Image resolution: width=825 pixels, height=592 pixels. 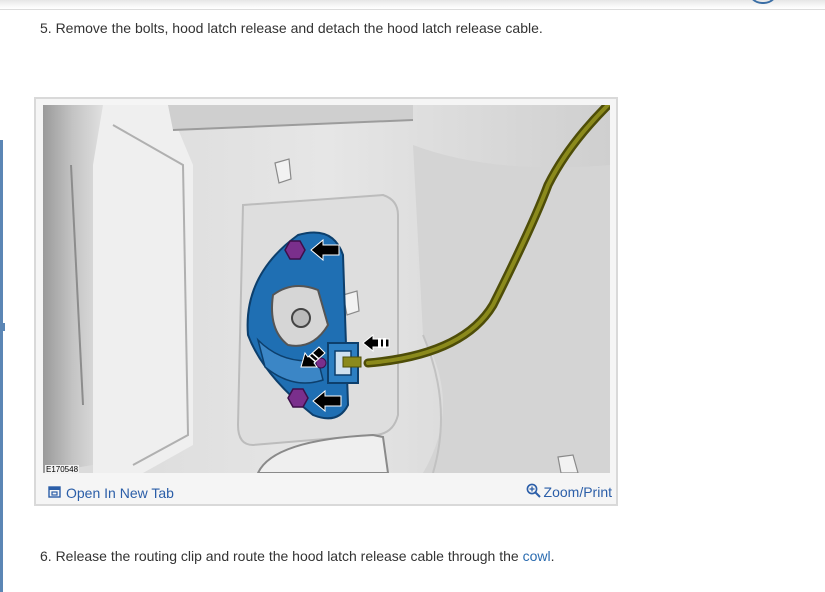 What do you see at coordinates (537, 556) in the screenshot?
I see `cowl-link: cowl` at bounding box center [537, 556].